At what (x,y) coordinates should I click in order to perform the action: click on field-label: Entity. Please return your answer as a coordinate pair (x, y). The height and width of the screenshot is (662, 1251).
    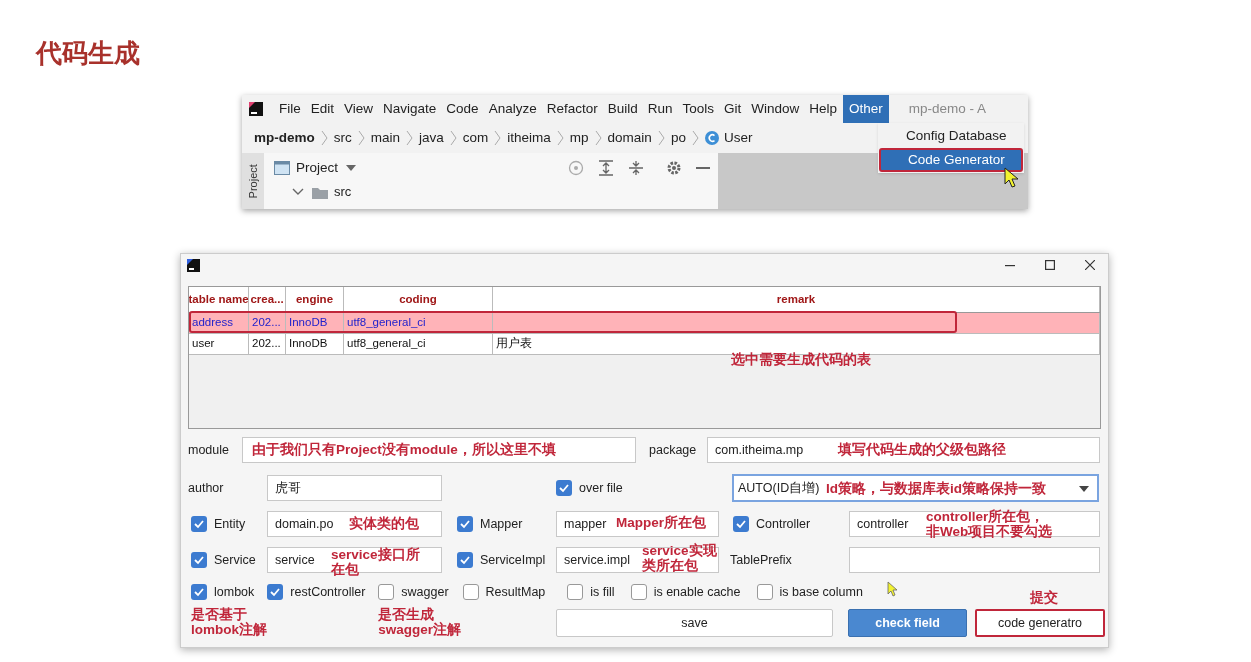
    Looking at the image, I should click on (230, 524).